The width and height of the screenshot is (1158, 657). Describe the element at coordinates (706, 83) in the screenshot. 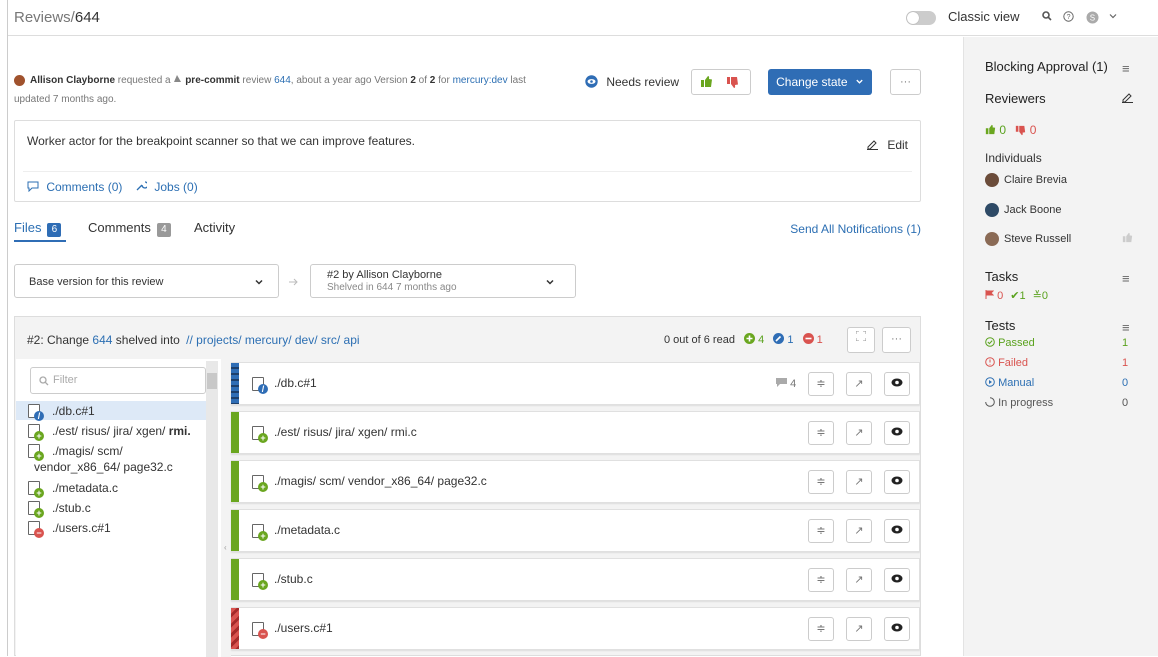

I see `vote-up-button` at that location.